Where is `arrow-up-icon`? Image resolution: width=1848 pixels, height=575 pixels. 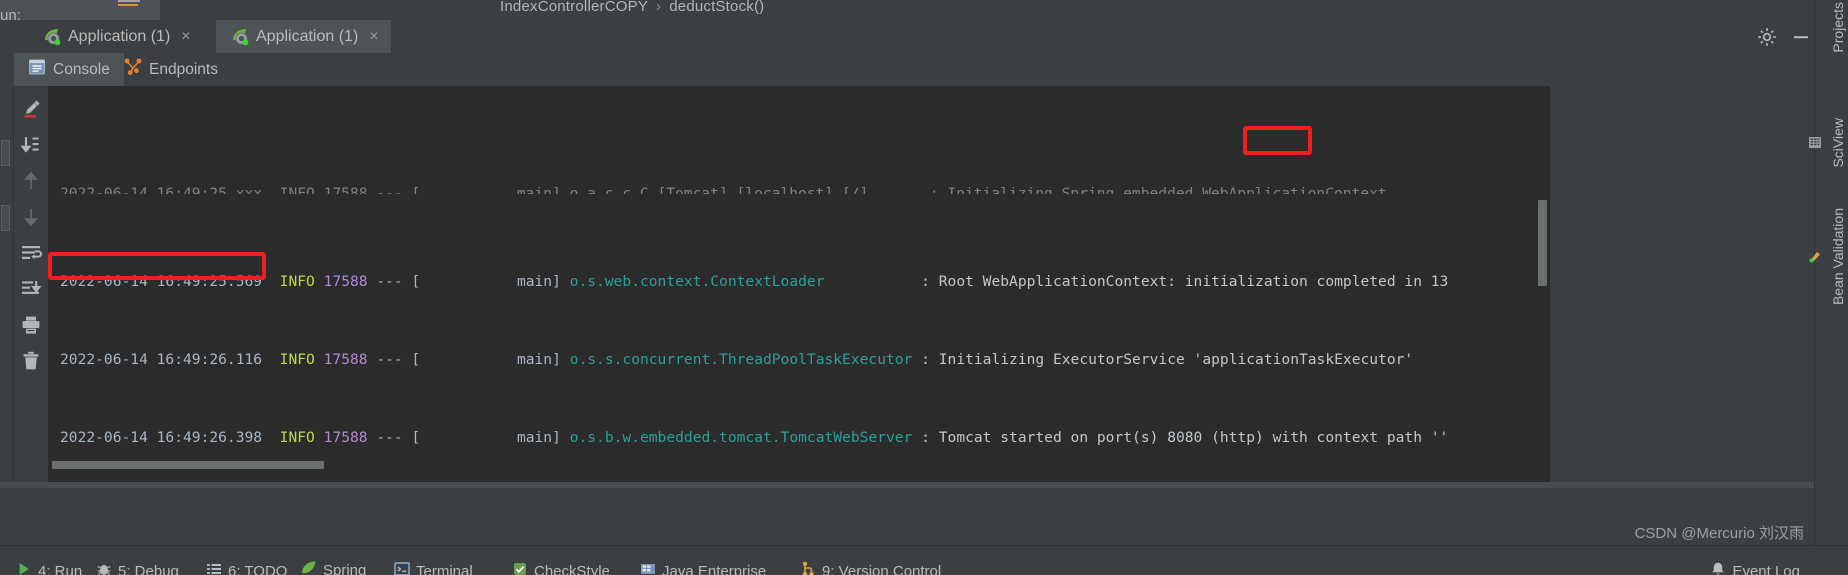 arrow-up-icon is located at coordinates (31, 181).